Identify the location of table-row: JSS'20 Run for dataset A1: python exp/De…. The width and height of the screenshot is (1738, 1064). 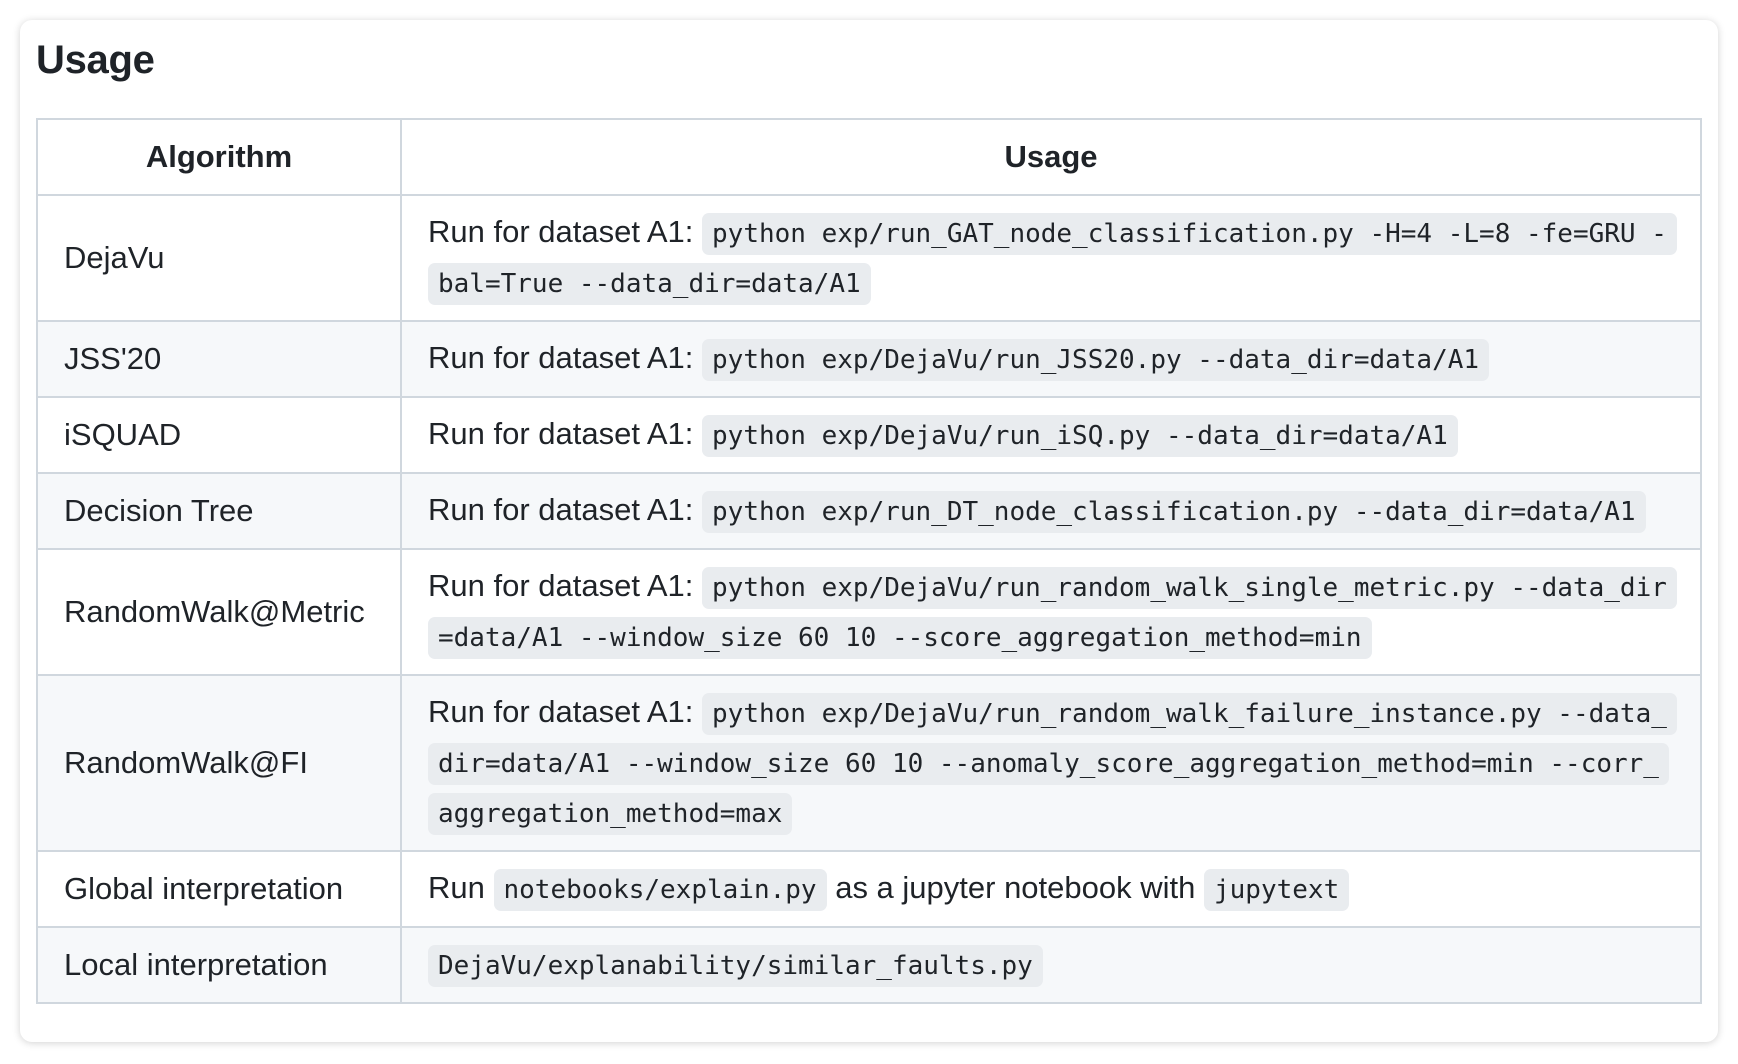
(869, 359).